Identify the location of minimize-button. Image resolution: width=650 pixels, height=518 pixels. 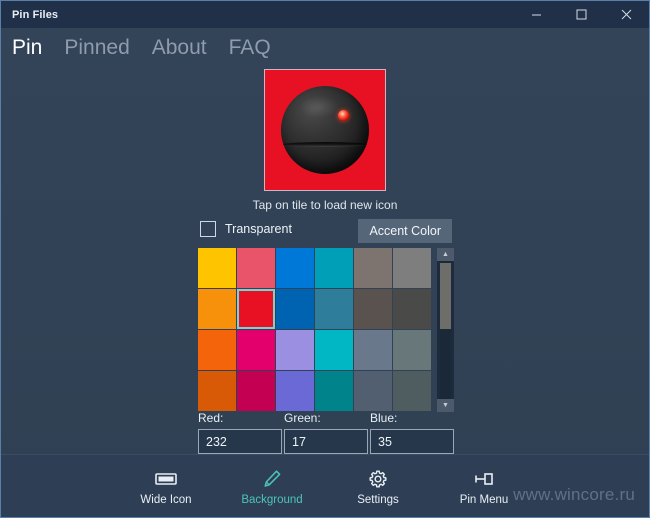
(536, 14).